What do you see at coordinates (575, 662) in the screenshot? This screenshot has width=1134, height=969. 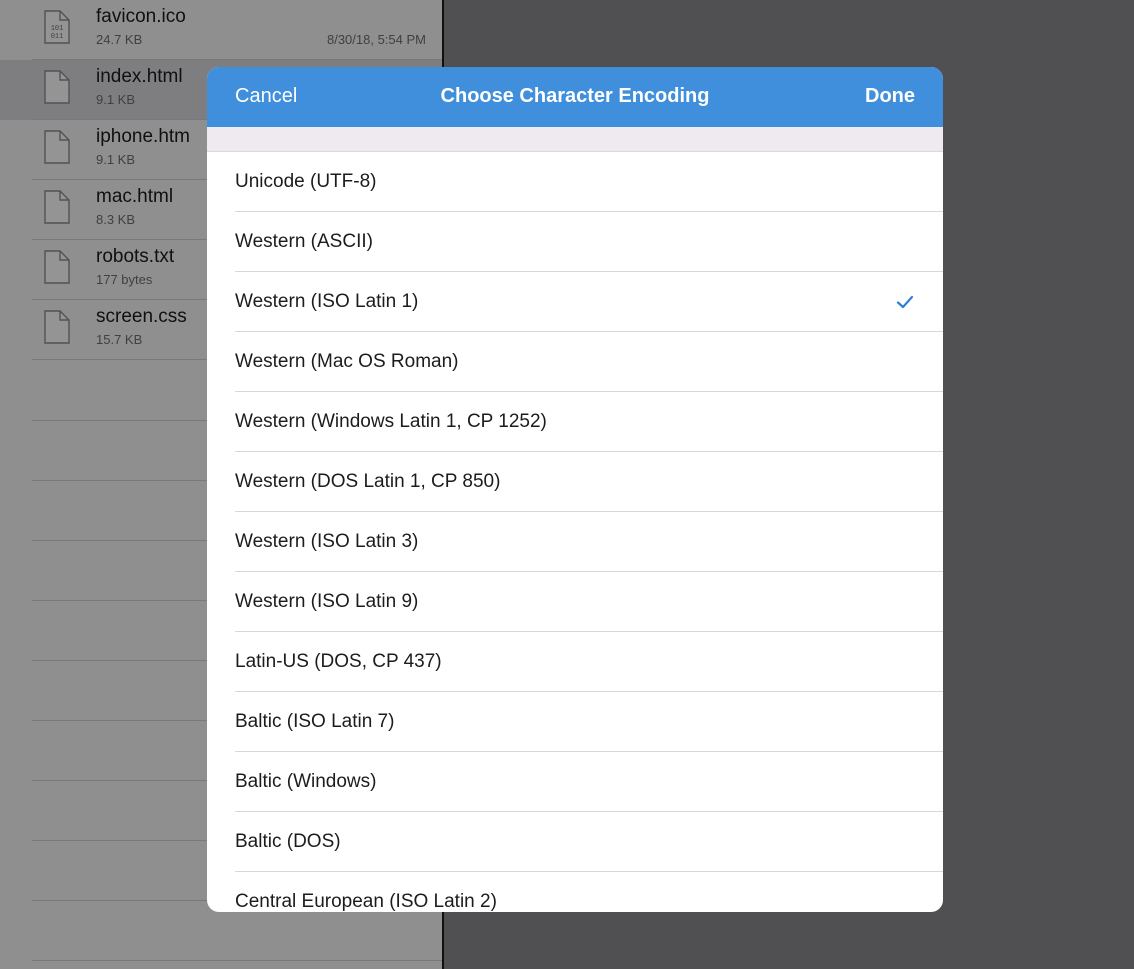 I see `encoding-option: Latin-US (DOS, CP 437)` at bounding box center [575, 662].